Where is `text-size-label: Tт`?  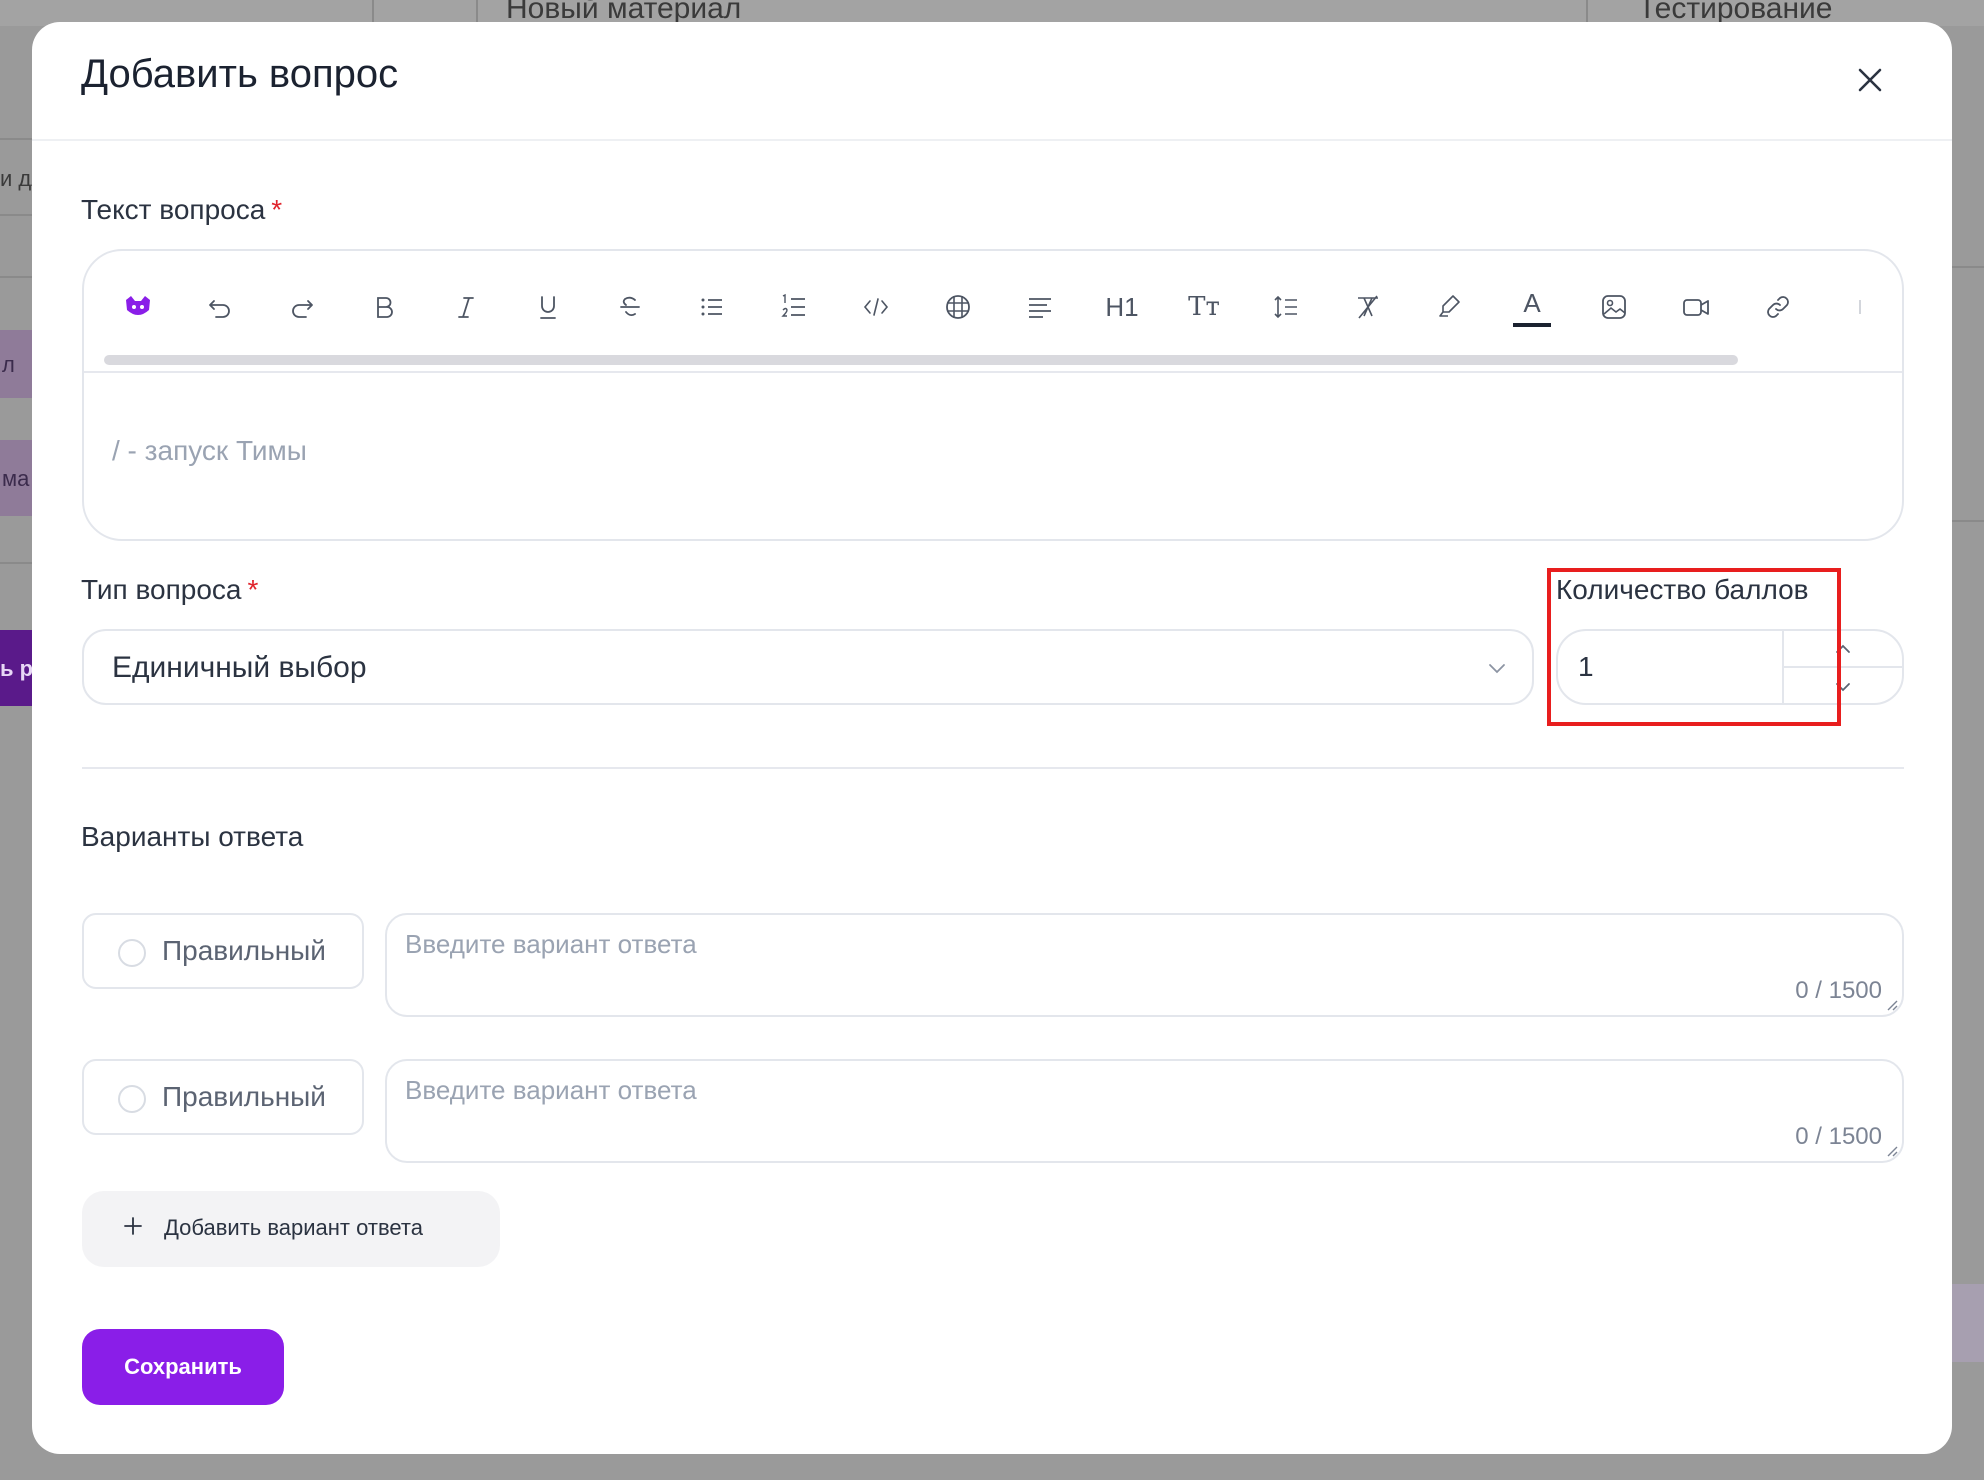 text-size-label: Tт is located at coordinates (1204, 307).